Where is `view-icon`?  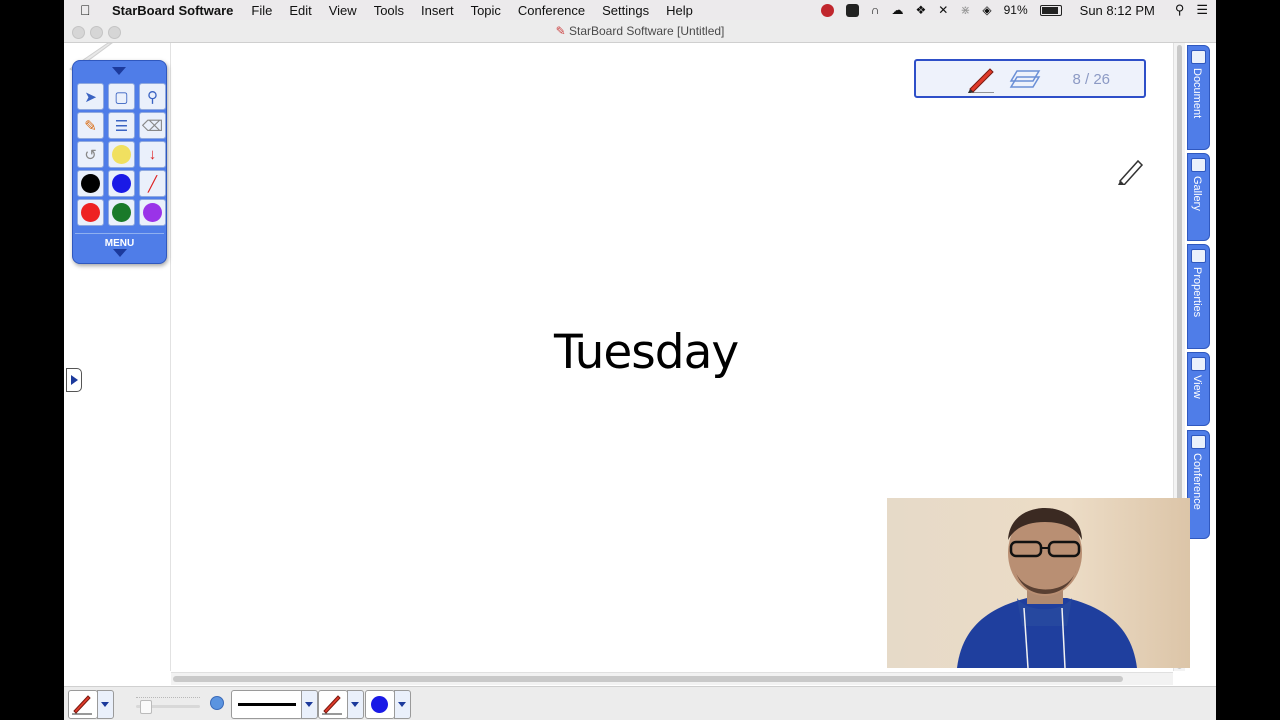
view-icon is located at coordinates (1198, 364).